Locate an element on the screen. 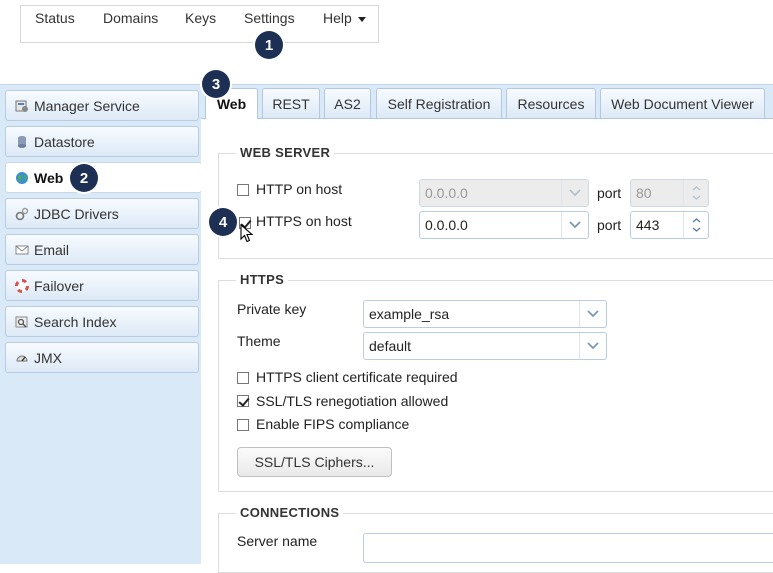 This screenshot has height=573, width=773. https-legend: HTTPS is located at coordinates (262, 279).